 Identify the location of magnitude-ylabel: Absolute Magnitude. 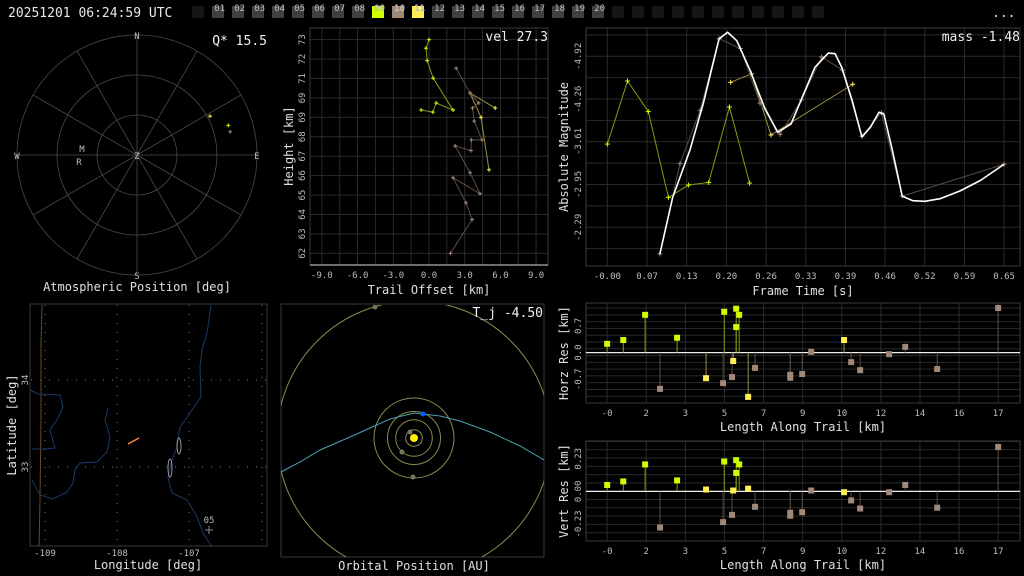
(564, 147).